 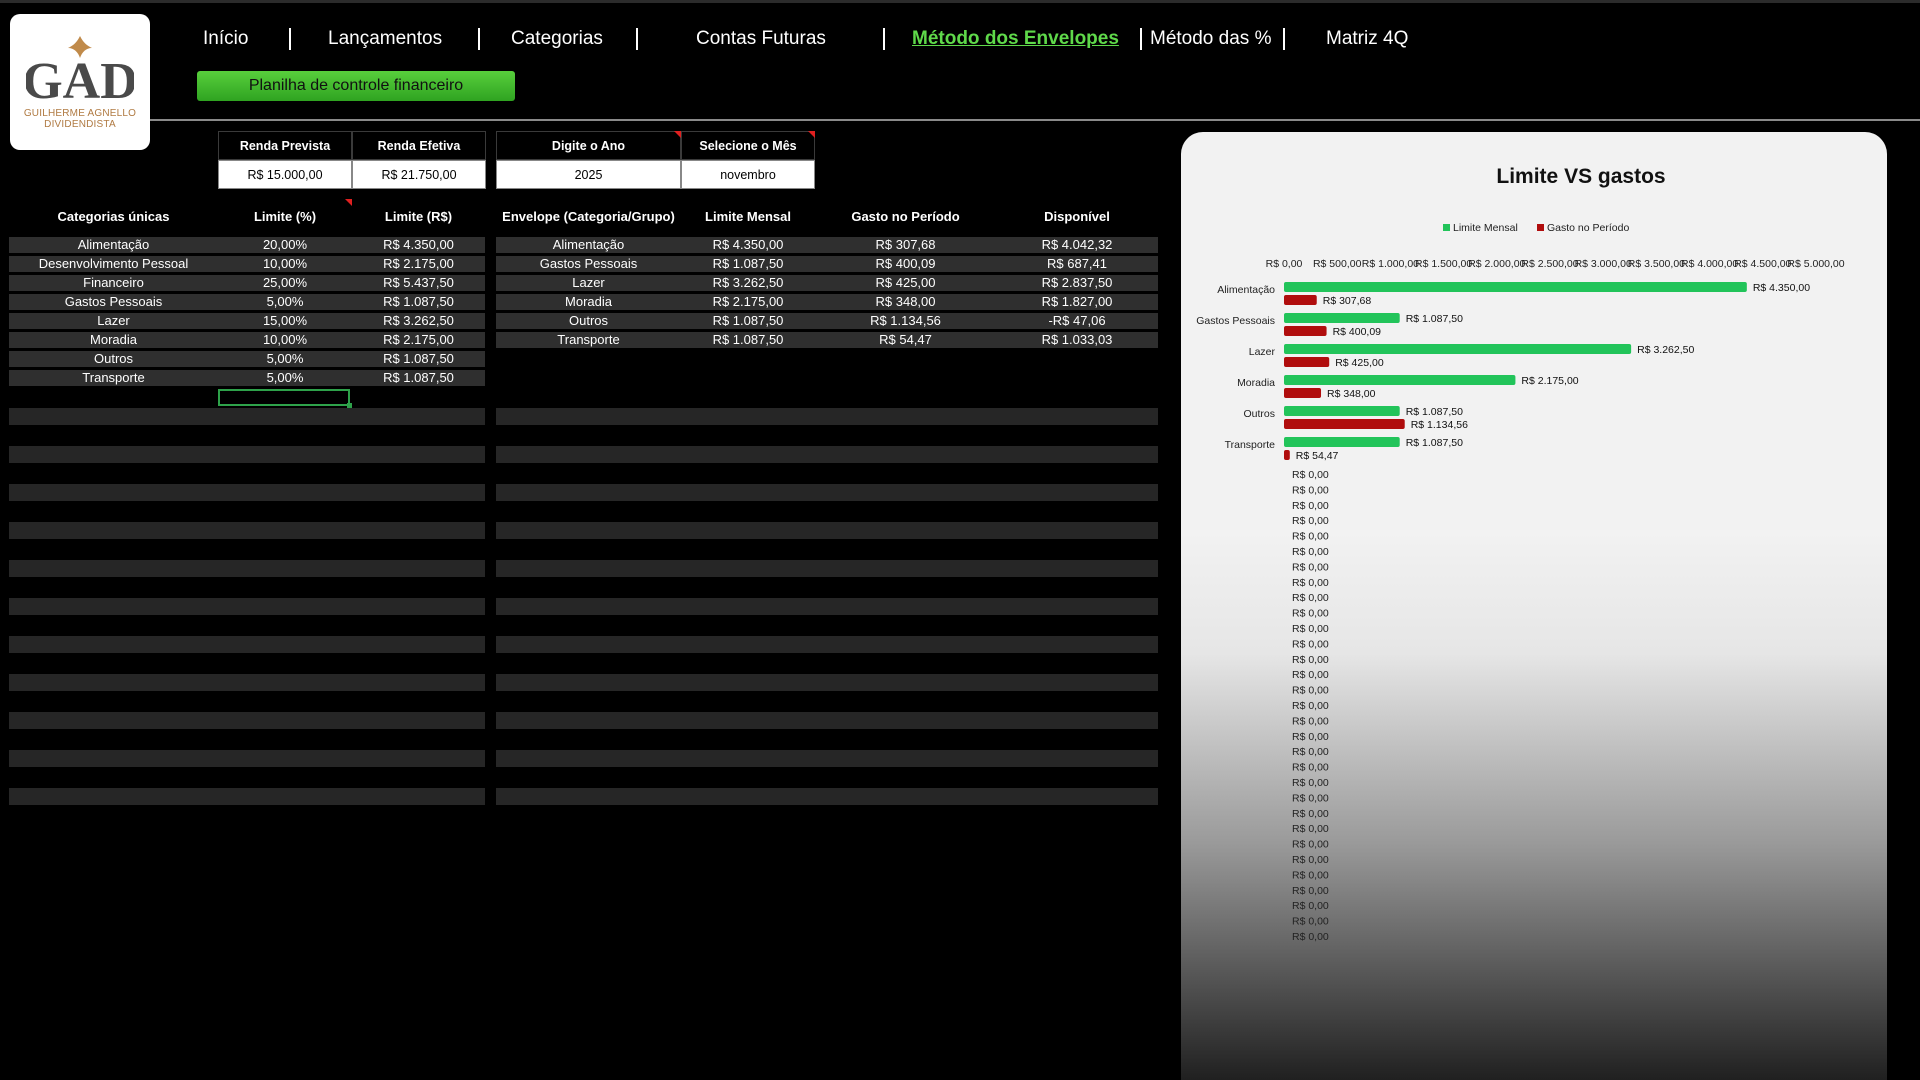 I want to click on table-row: Lazer R$ 3.262,50 R$ 425,00 R$ 2.837,50, so click(x=827, y=283).